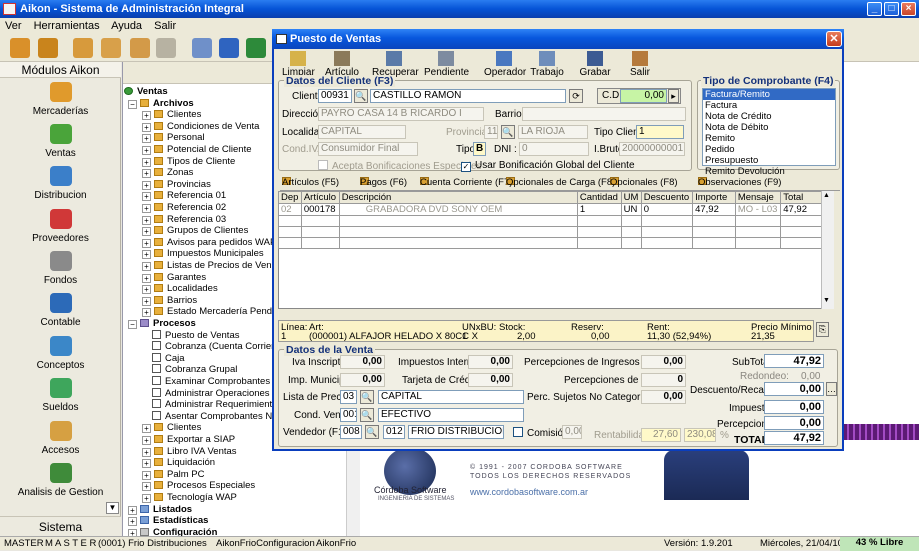  What do you see at coordinates (60, 99) in the screenshot?
I see `module-mercaderias: Mercaderías` at bounding box center [60, 99].